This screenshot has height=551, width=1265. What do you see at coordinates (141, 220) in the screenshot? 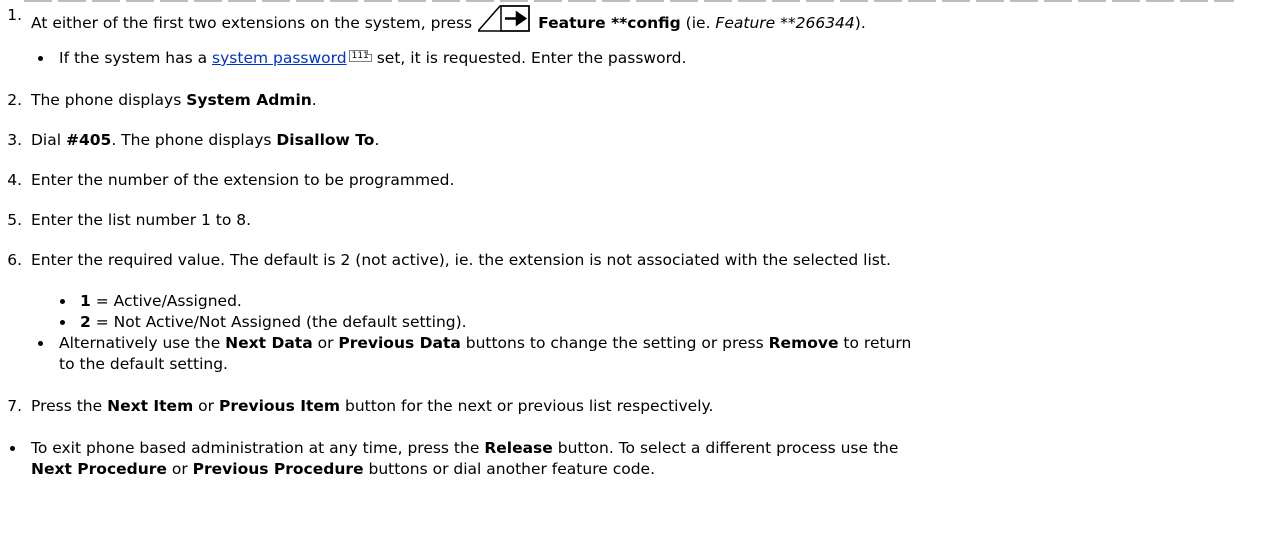
I see `step-text: Enter the list number 1 to 8.` at bounding box center [141, 220].